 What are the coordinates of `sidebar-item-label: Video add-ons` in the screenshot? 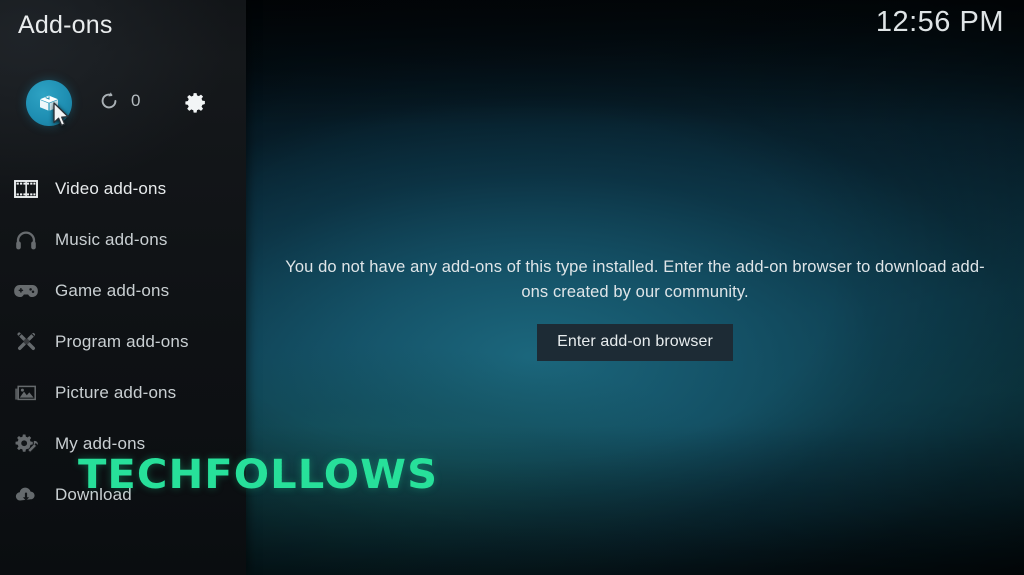 It's located at (111, 188).